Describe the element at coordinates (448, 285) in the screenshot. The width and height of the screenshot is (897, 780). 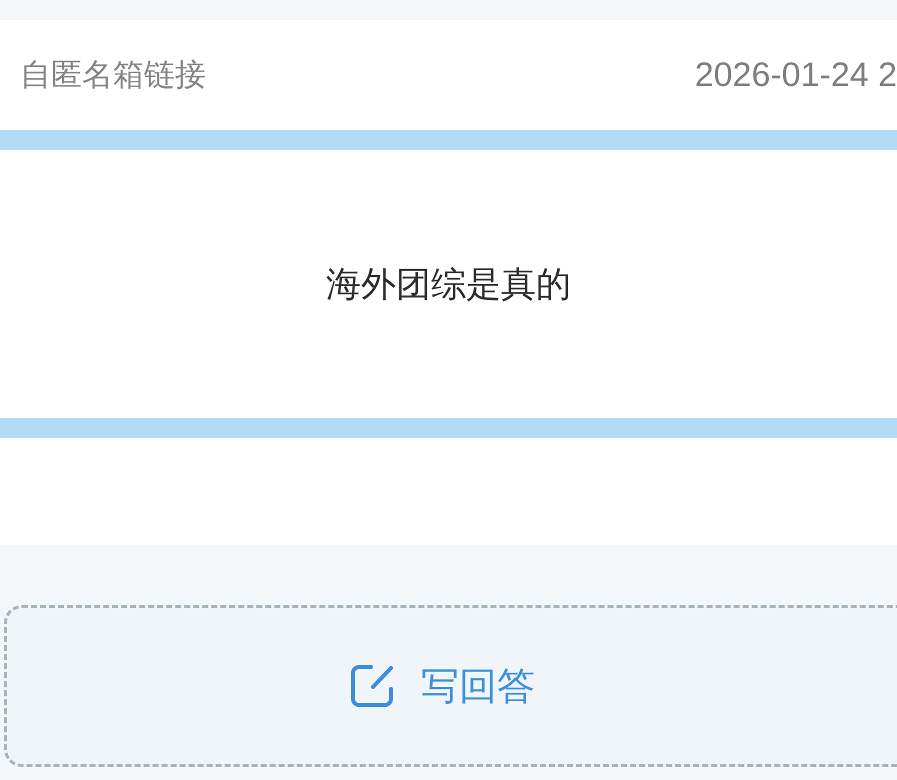
I see `question-text: 海外团综是真的` at that location.